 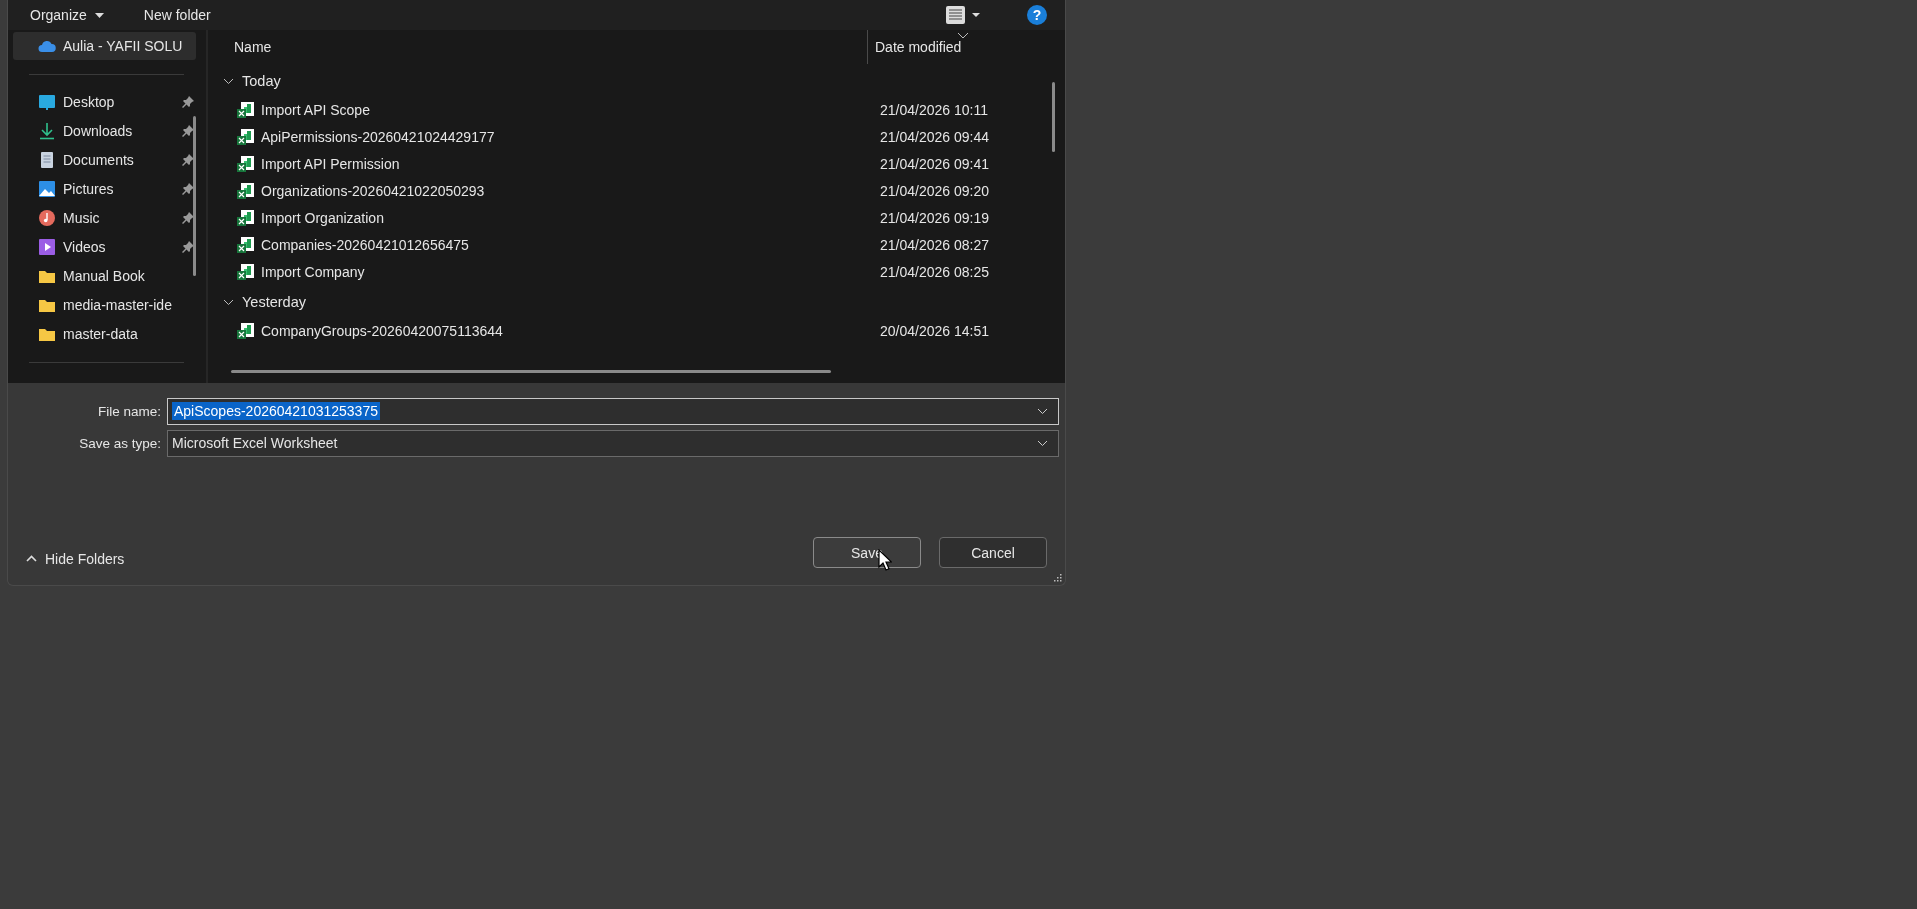 What do you see at coordinates (104, 101) in the screenshot?
I see `sidebar-item: Desktop` at bounding box center [104, 101].